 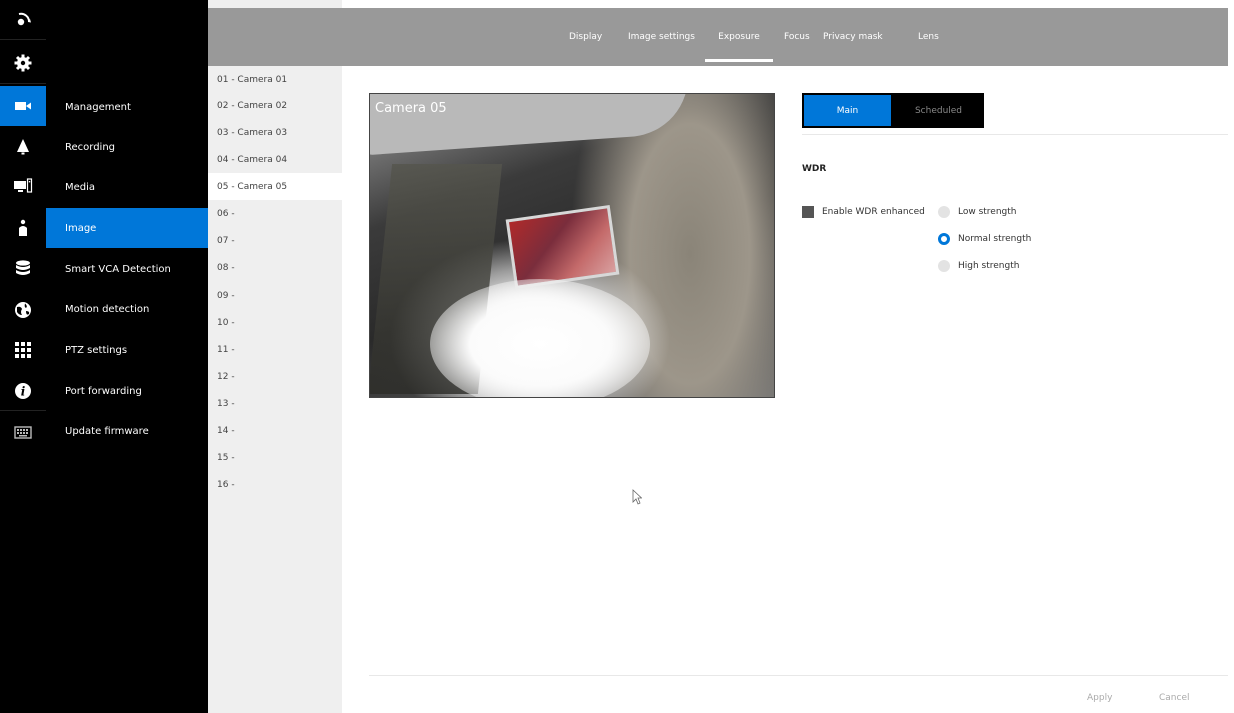 What do you see at coordinates (275, 267) in the screenshot?
I see `camera-list-item: 08 -` at bounding box center [275, 267].